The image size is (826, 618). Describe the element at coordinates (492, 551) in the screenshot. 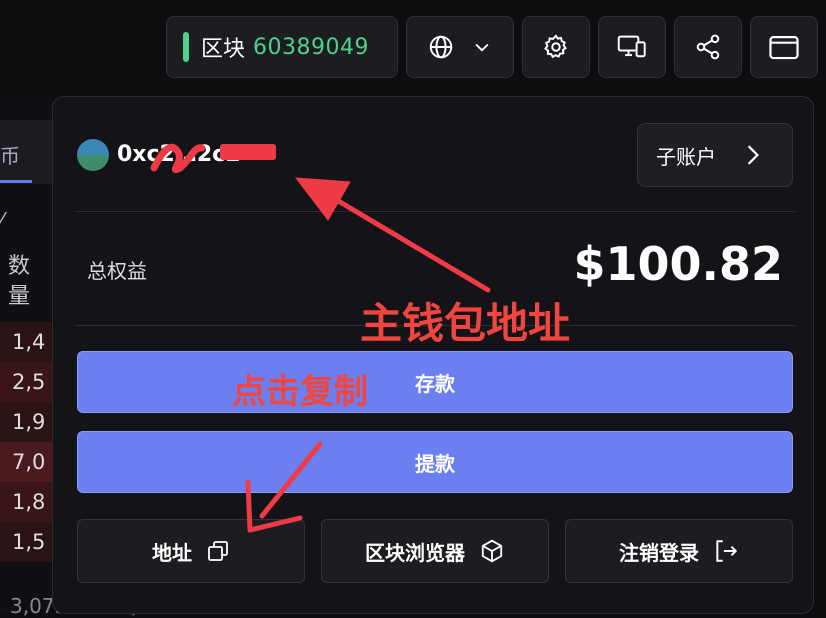

I see `cube-icon` at that location.